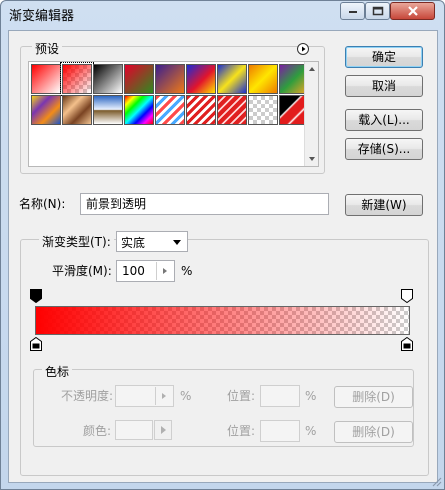 Image resolution: width=445 pixels, height=490 pixels. Describe the element at coordinates (312, 69) in the screenshot. I see `scroll-up-icon` at that location.